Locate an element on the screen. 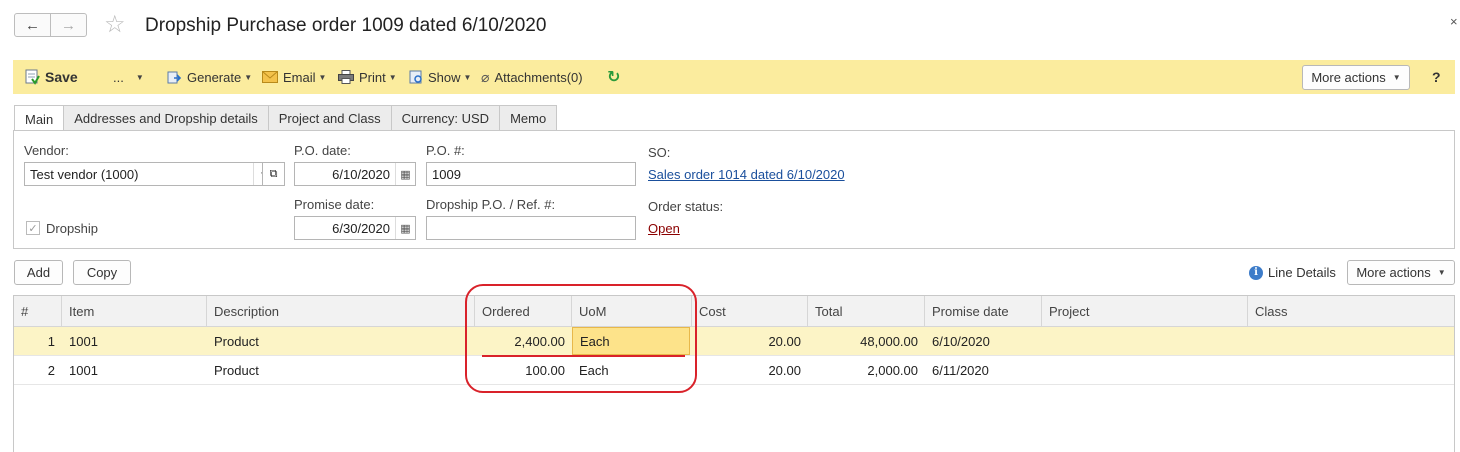  line-details-label: Line Details is located at coordinates (1302, 272).